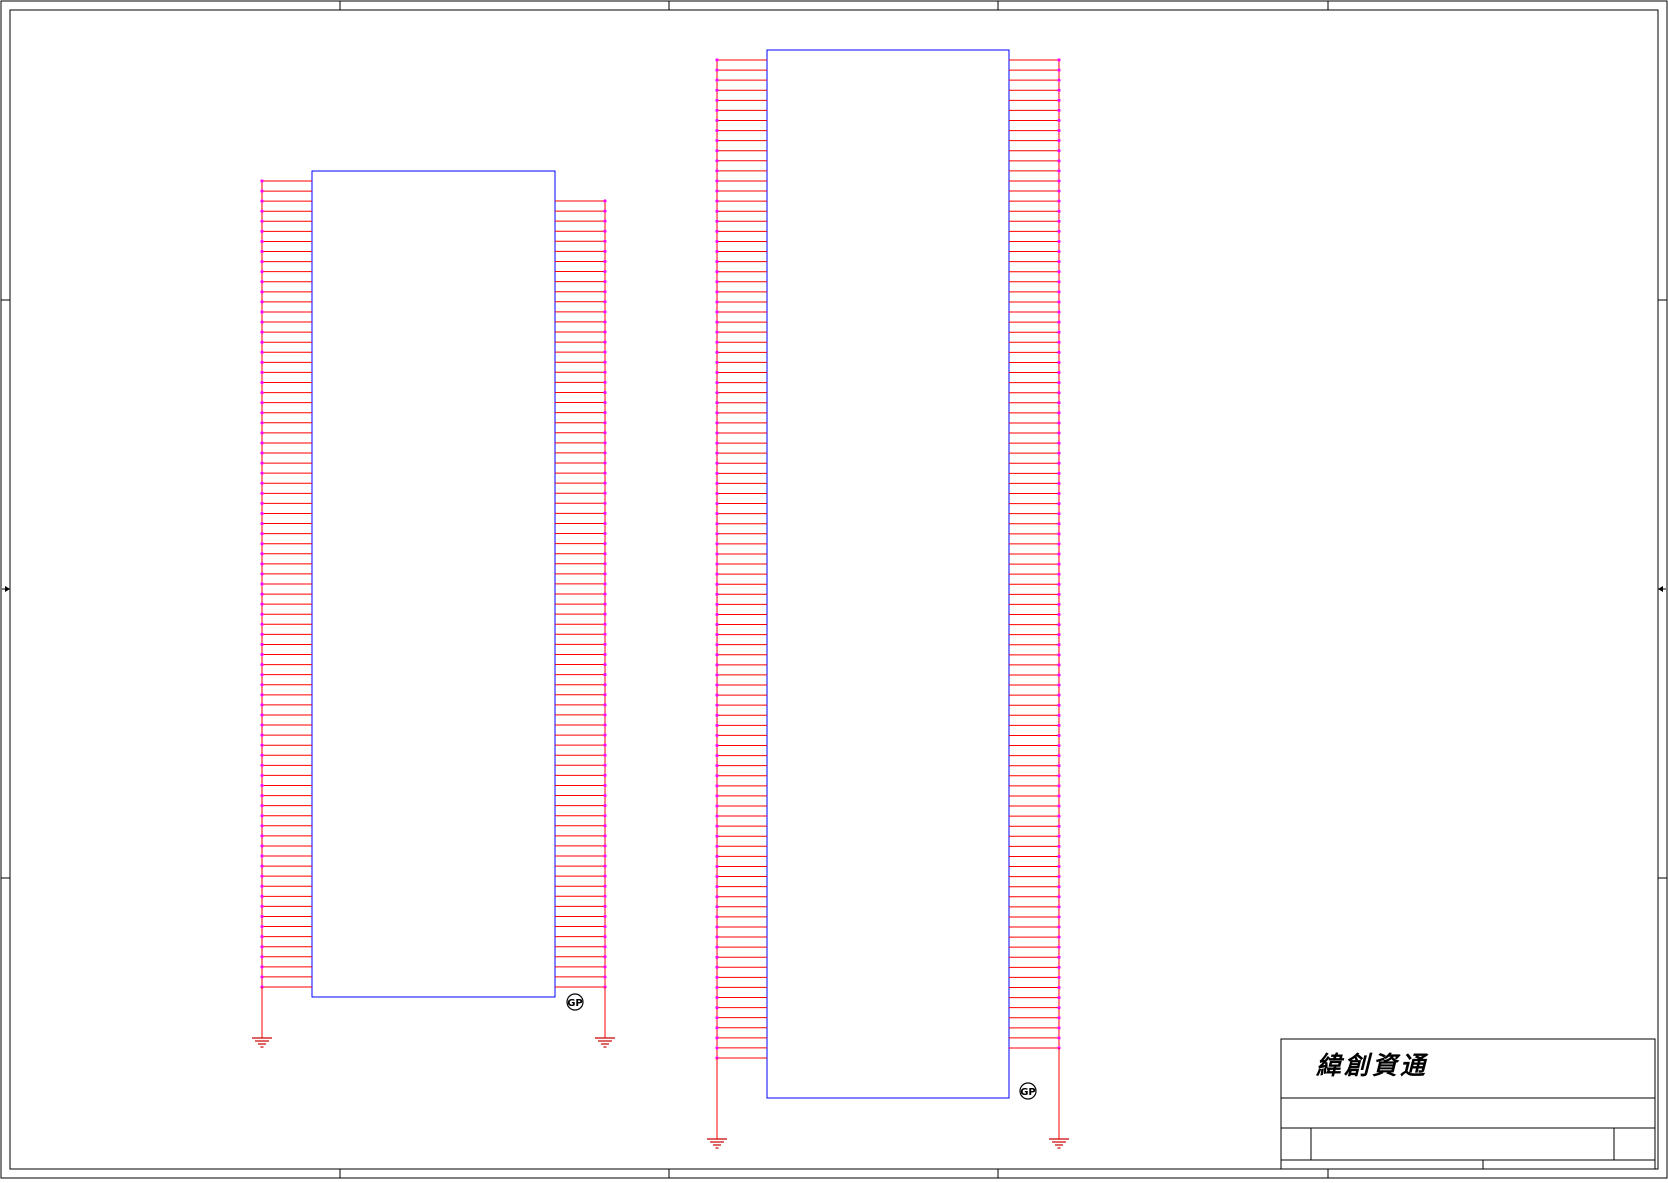 The height and width of the screenshot is (1183, 1668). Describe the element at coordinates (660, 1068) in the screenshot. I see `ground-symbols` at that location.